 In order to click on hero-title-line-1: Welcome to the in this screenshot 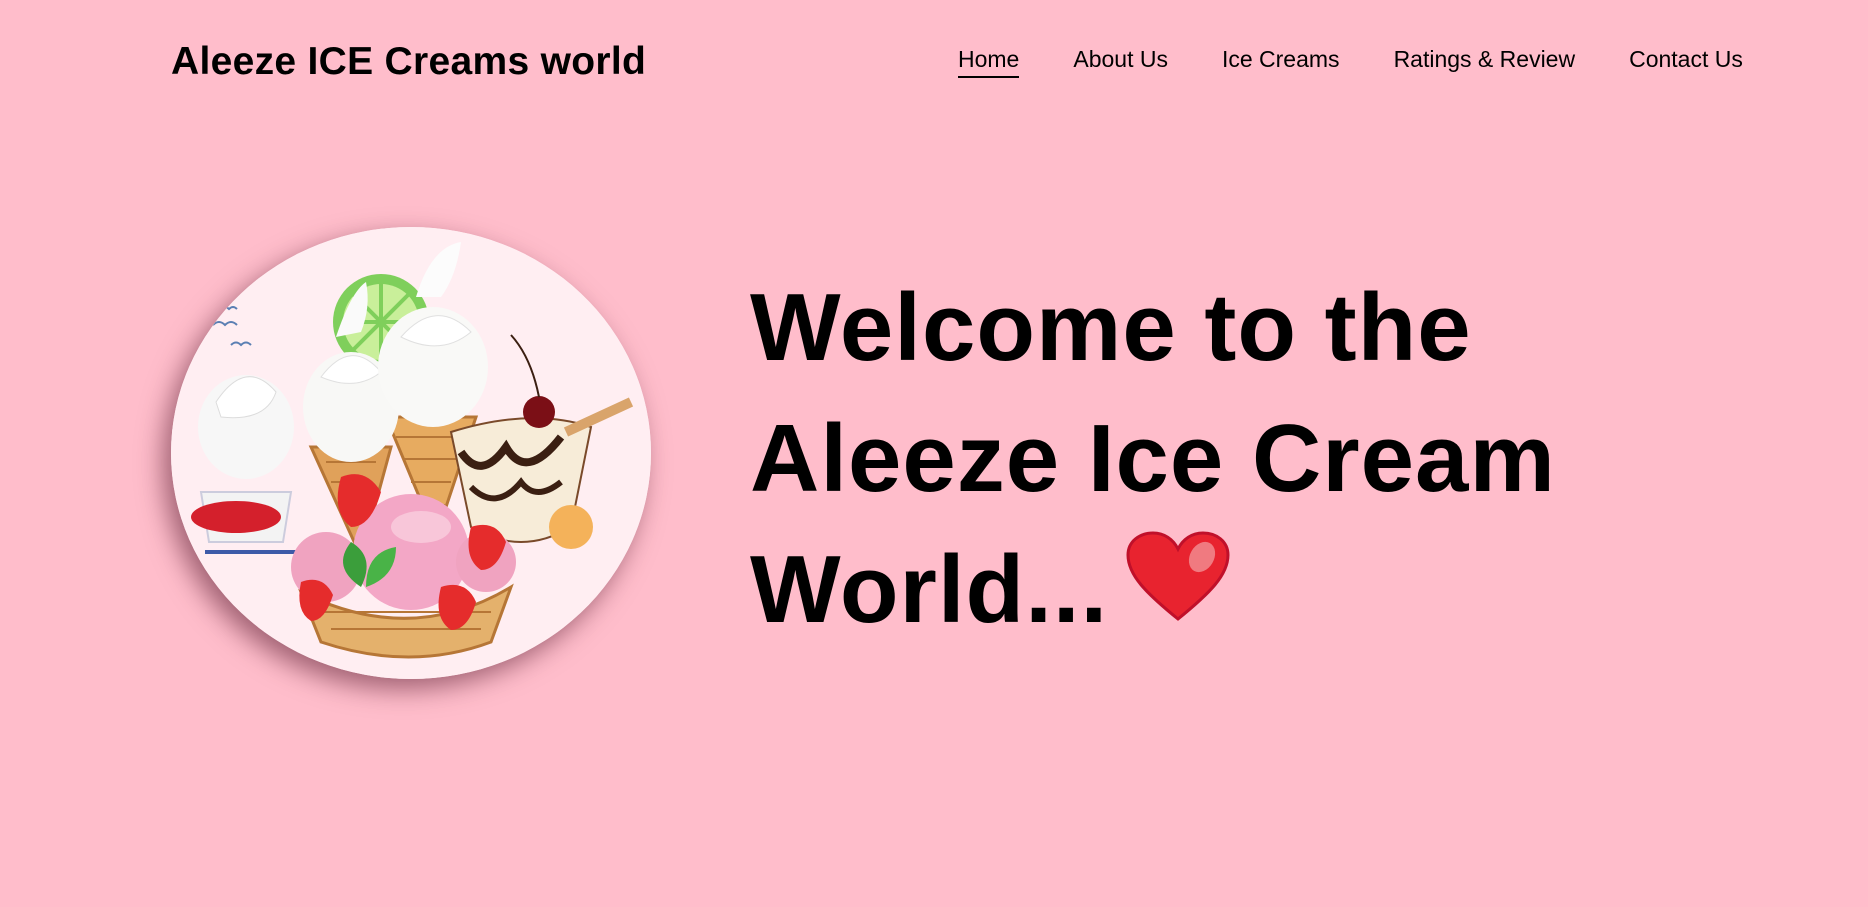, I will do `click(1111, 327)`.